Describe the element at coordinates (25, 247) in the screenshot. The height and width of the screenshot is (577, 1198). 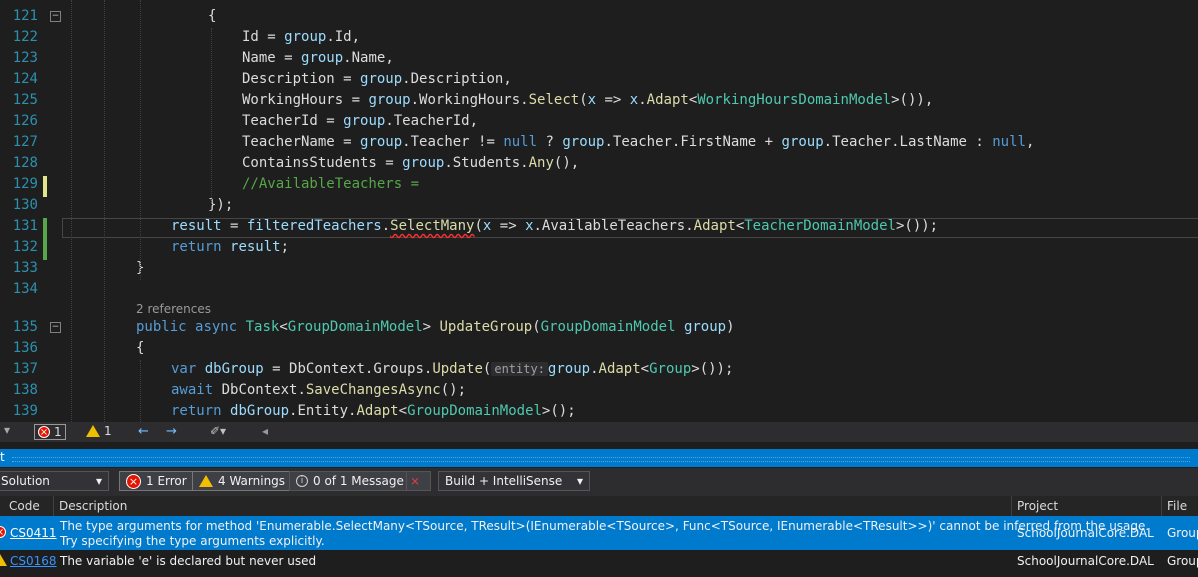
I see `line-number: 132` at that location.